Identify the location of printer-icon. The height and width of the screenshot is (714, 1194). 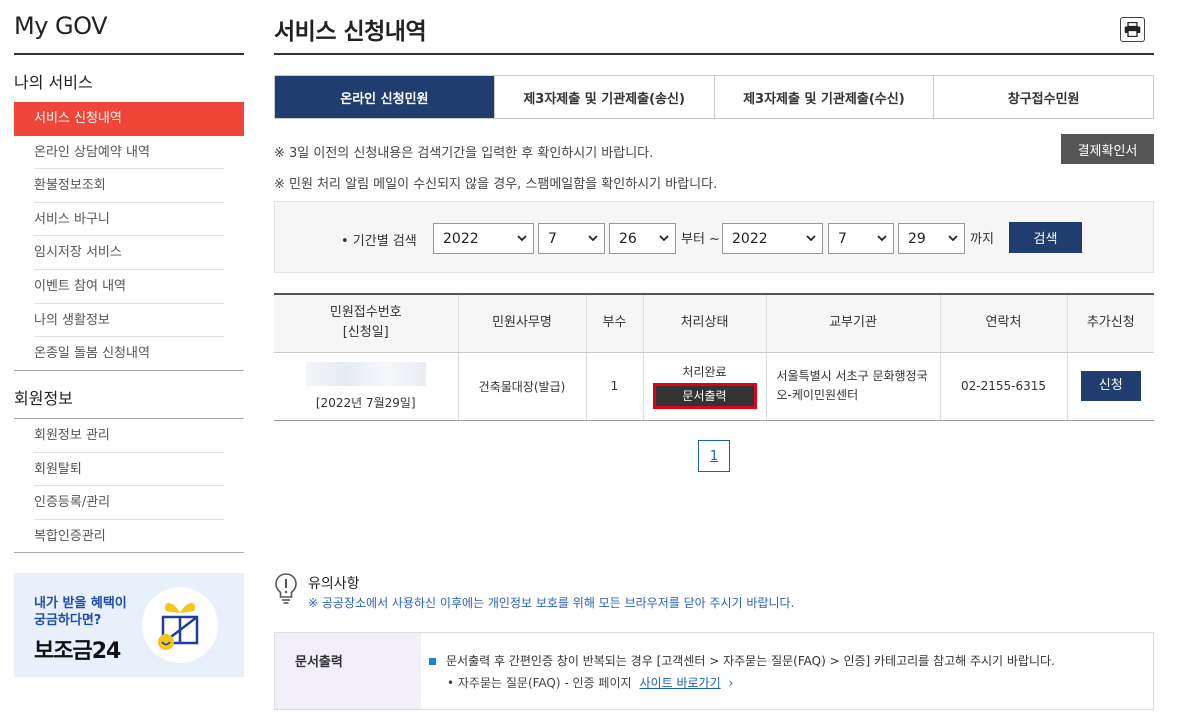
(1132, 29).